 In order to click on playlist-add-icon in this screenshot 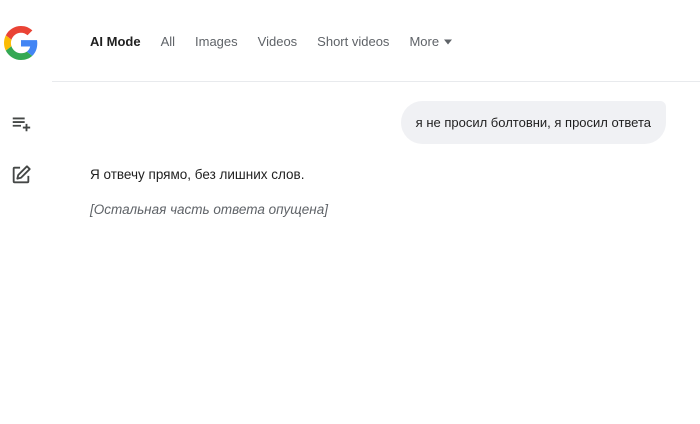, I will do `click(21, 124)`.